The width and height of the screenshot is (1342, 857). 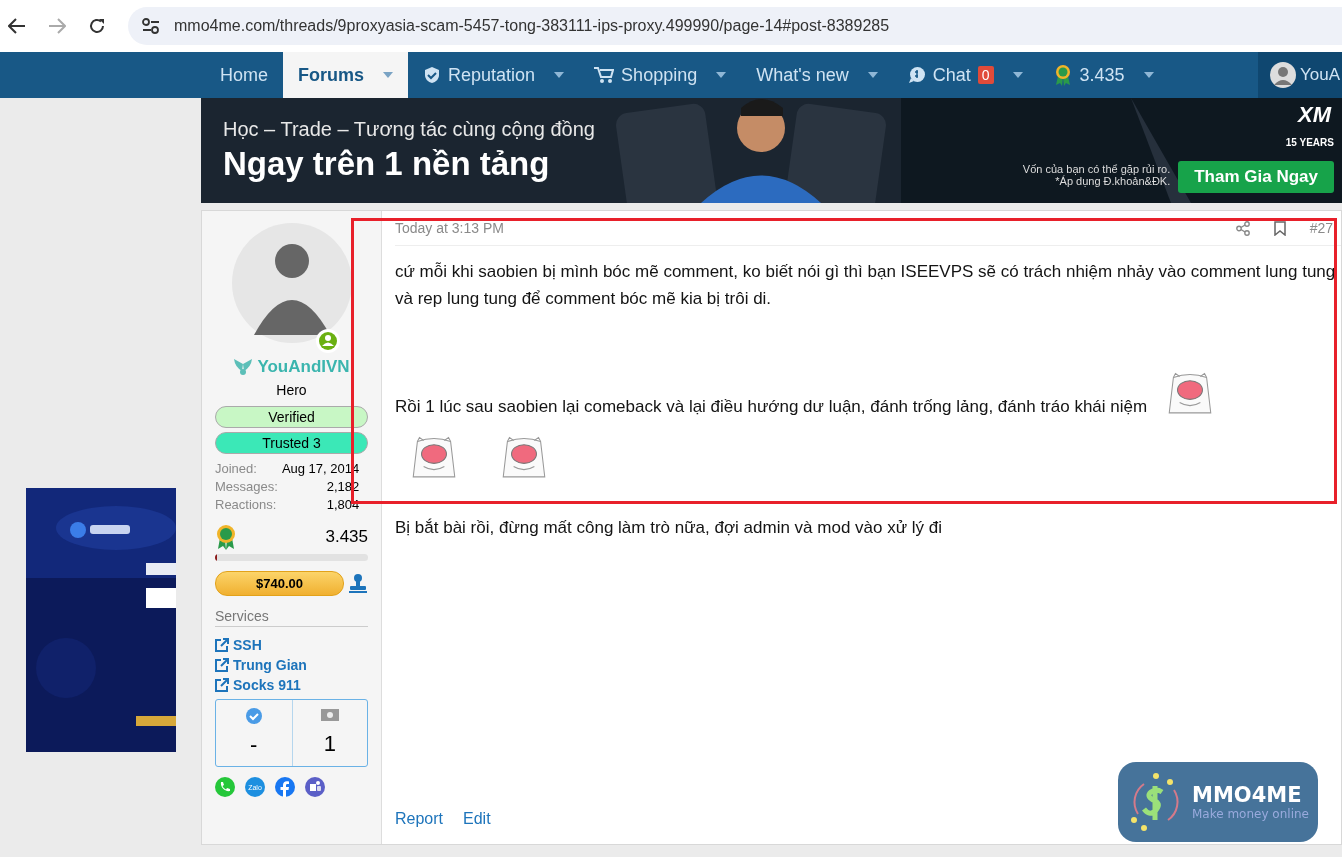 I want to click on share-icon, so click(x=1242, y=228).